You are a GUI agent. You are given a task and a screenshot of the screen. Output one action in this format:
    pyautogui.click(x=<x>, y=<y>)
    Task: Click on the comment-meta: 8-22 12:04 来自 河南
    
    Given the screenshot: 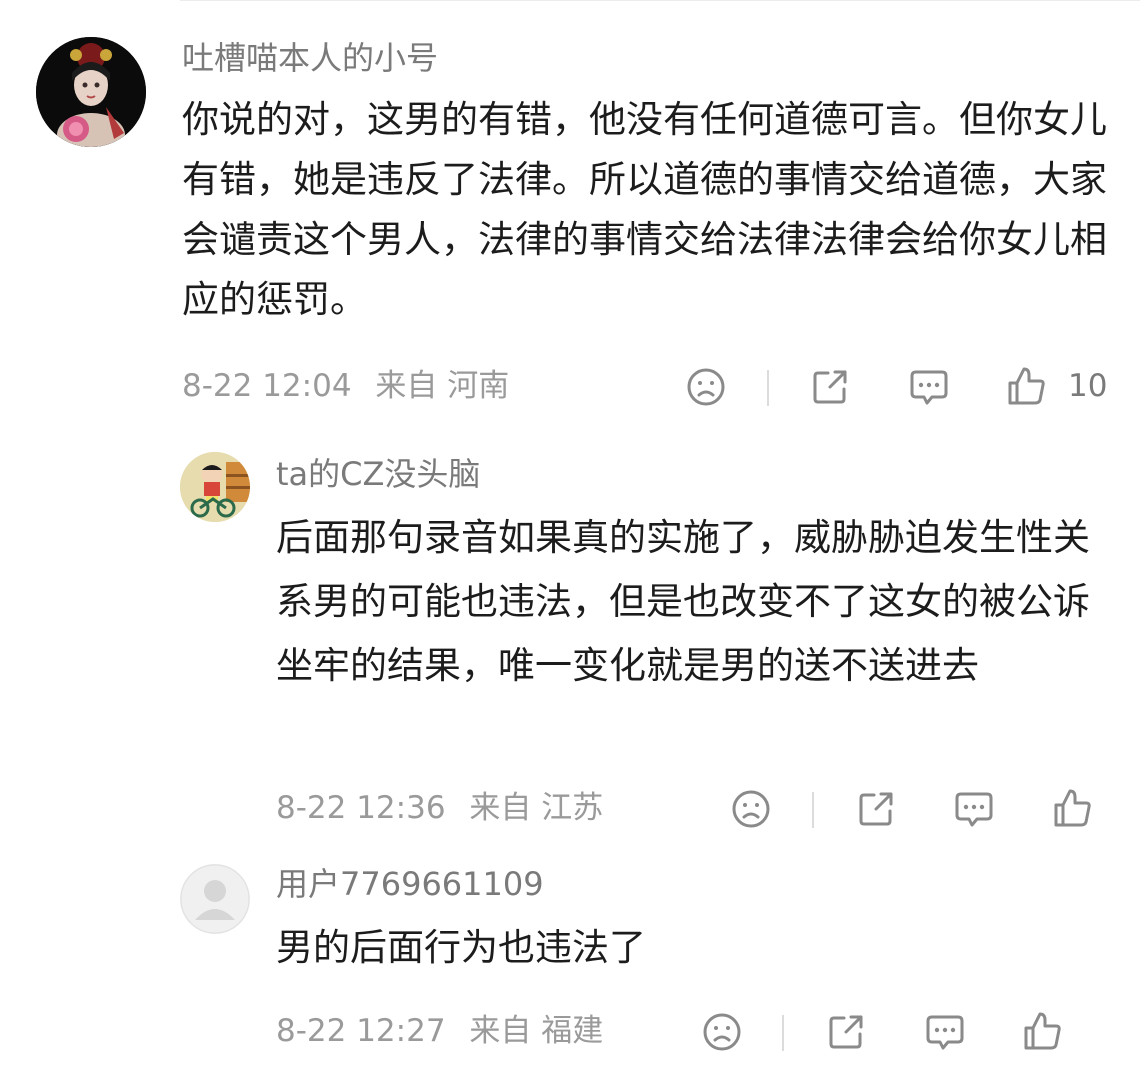 What is the action you would take?
    pyautogui.click(x=345, y=386)
    